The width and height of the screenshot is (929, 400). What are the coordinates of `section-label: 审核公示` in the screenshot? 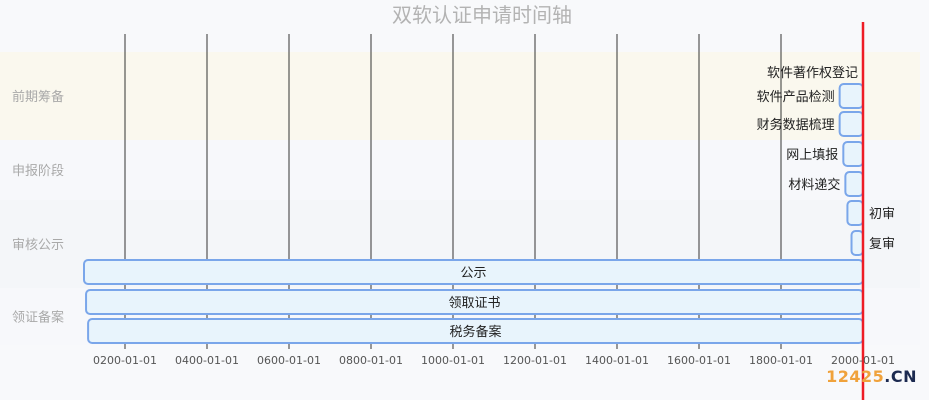 It's located at (38, 245).